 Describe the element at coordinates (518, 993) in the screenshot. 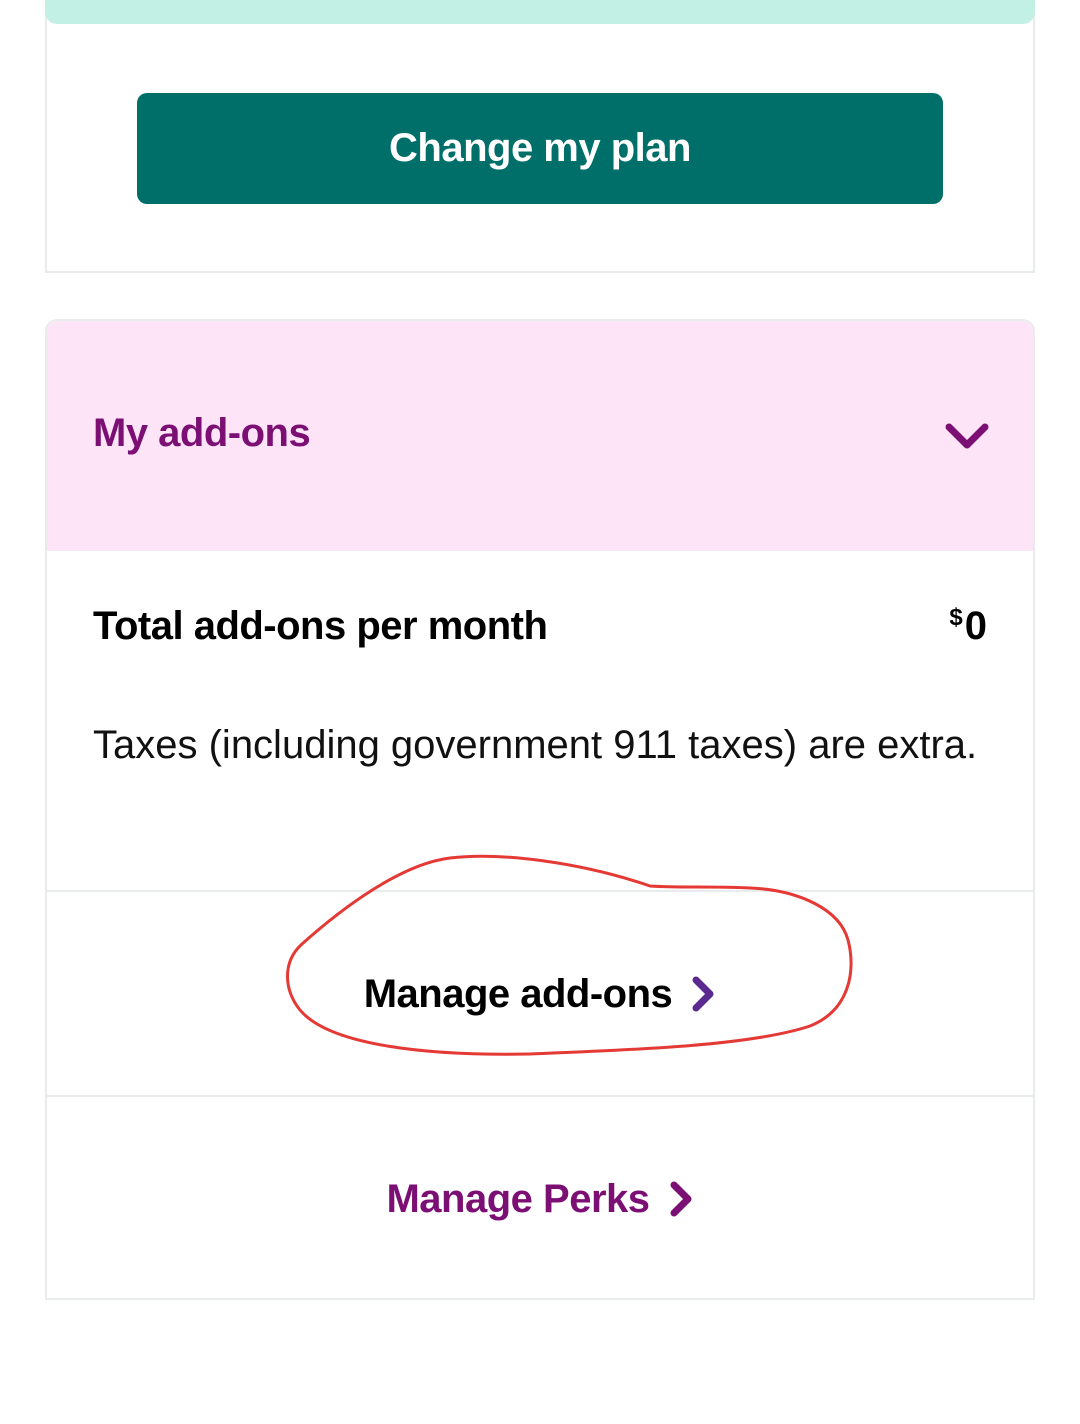

I see `manage-addons-label: Manage add-ons` at that location.